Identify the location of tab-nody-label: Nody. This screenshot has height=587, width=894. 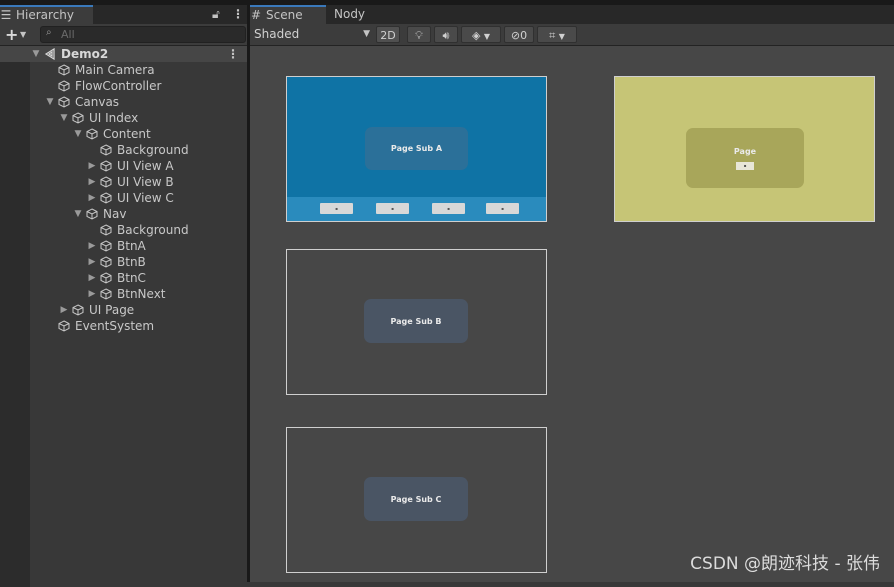
(350, 14).